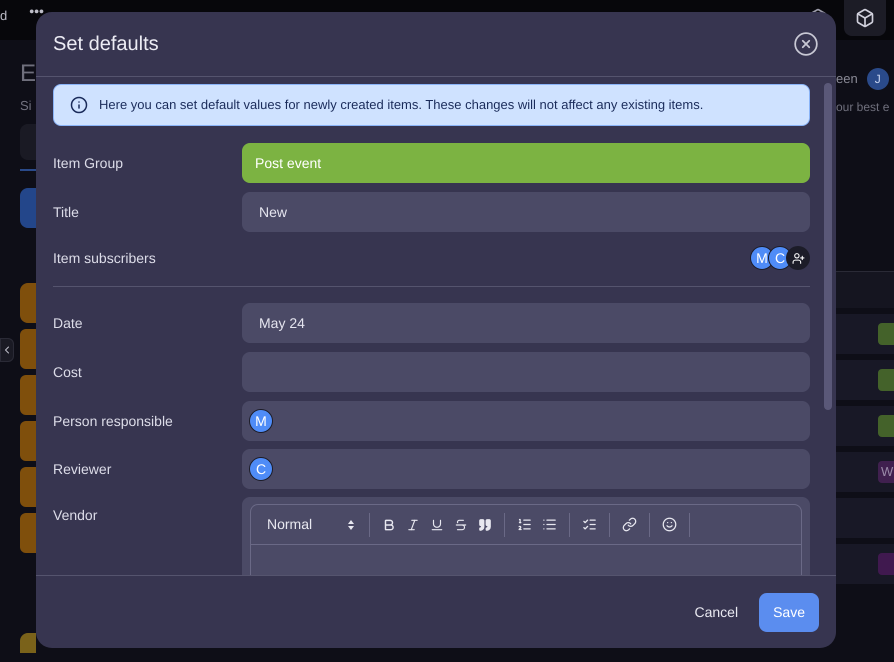 This screenshot has height=662, width=894. I want to click on underline-icon, so click(437, 525).